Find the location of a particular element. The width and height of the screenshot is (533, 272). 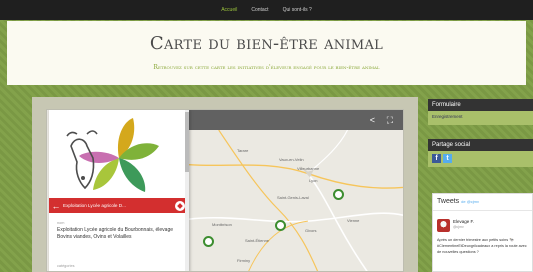

panel-scrollbar is located at coordinates (187, 190).